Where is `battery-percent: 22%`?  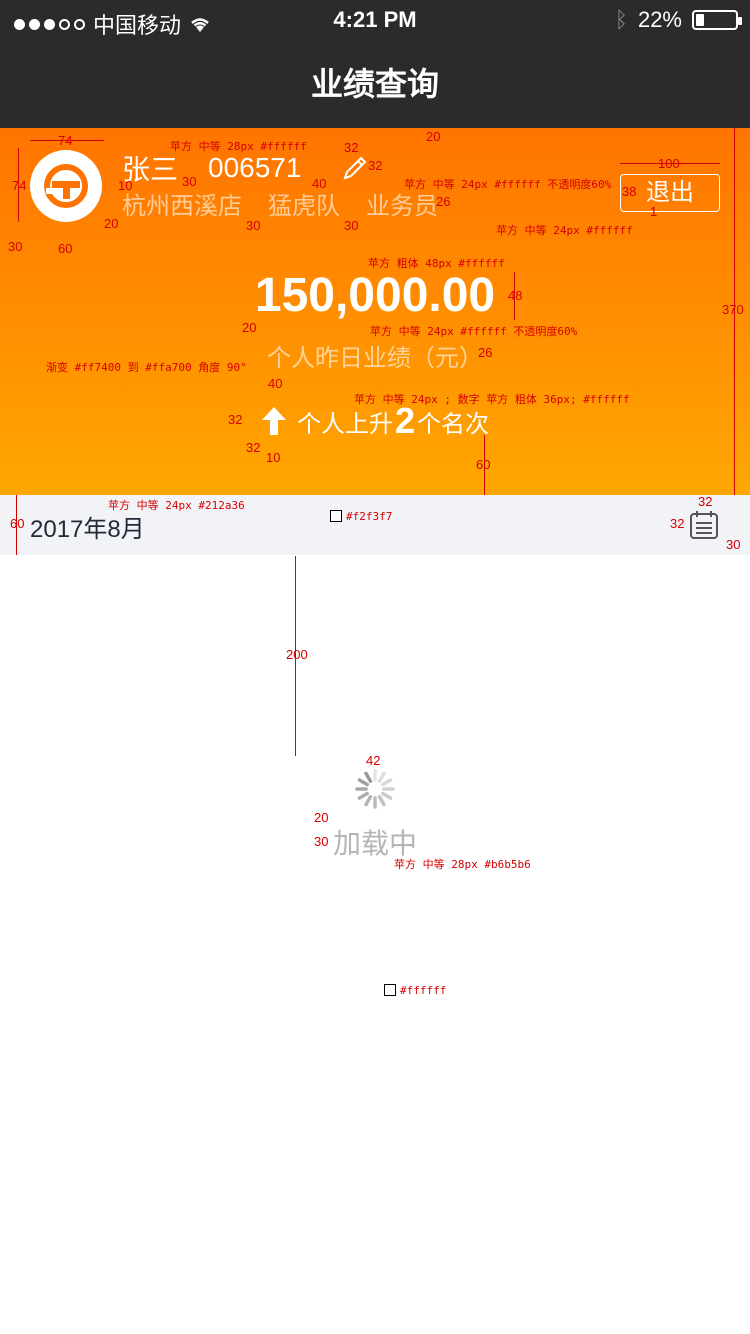 battery-percent: 22% is located at coordinates (659, 19).